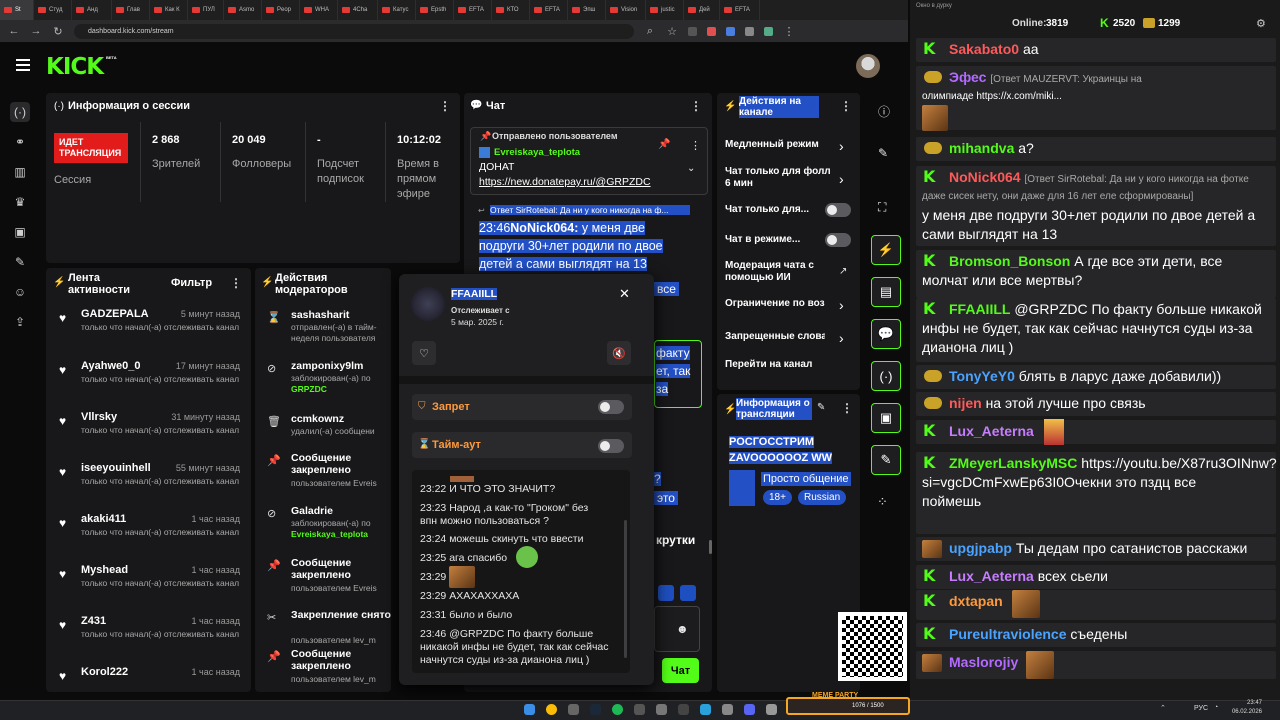 This screenshot has width=1280, height=720. I want to click on browser-tab: WHA, so click(319, 10).